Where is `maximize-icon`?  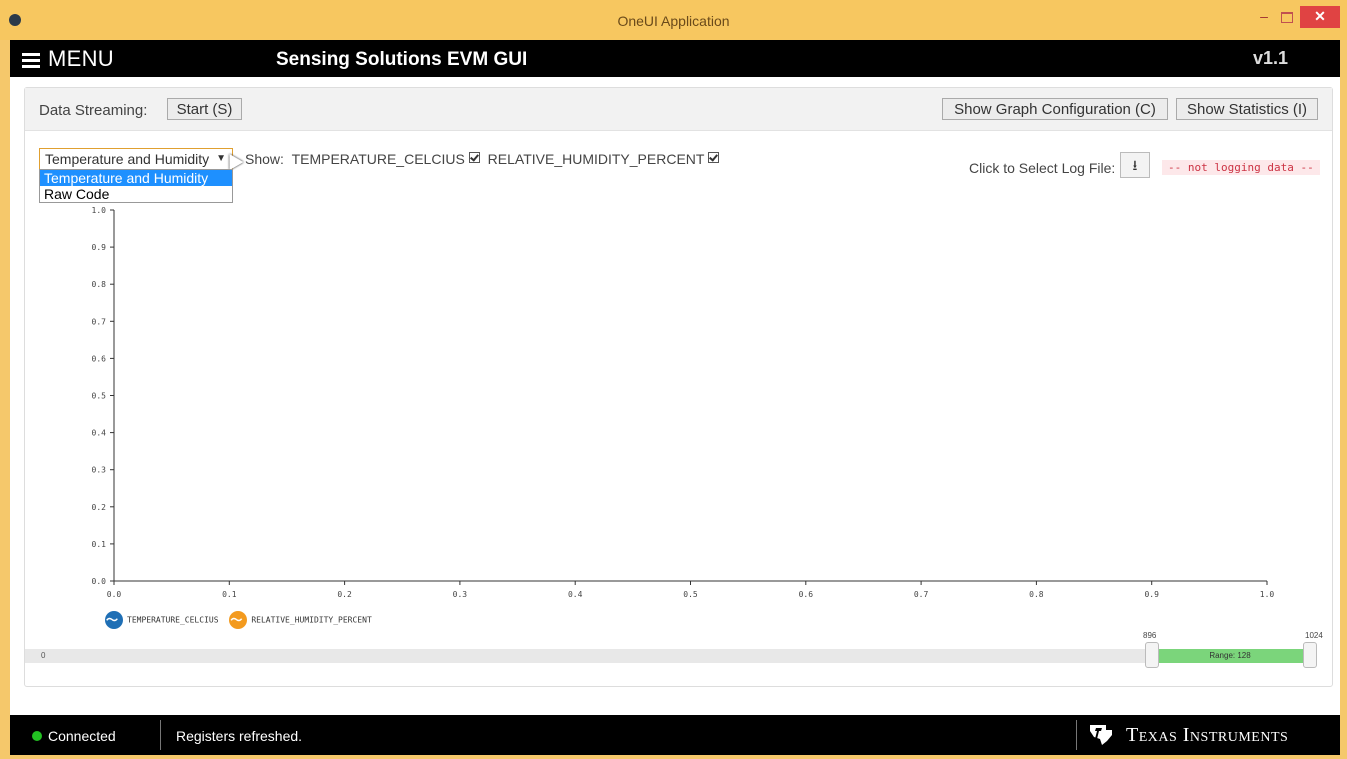 maximize-icon is located at coordinates (1287, 17).